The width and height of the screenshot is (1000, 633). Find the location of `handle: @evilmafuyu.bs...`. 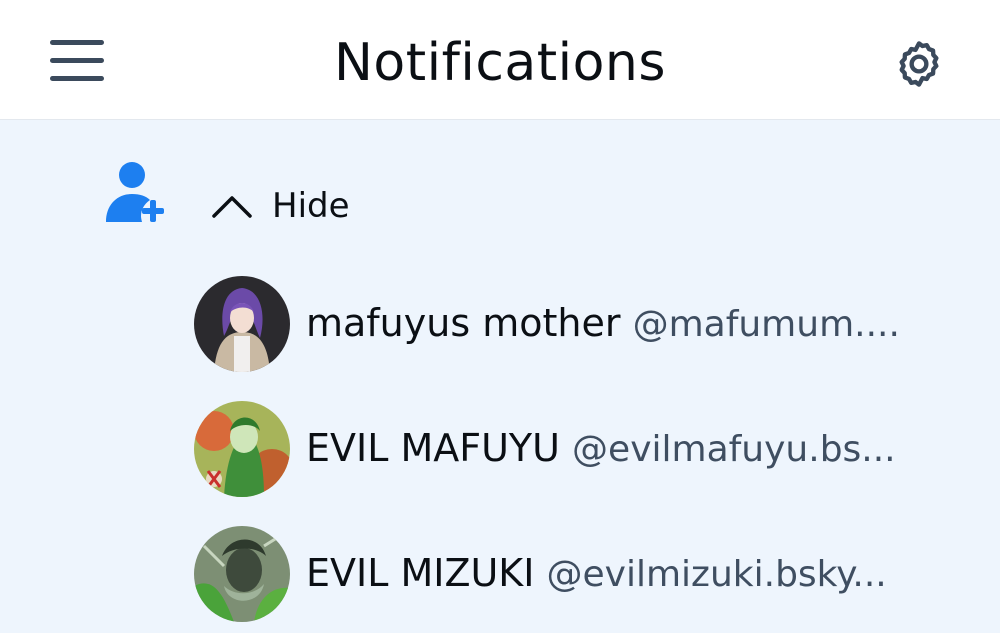

handle: @evilmafuyu.bs... is located at coordinates (734, 449).